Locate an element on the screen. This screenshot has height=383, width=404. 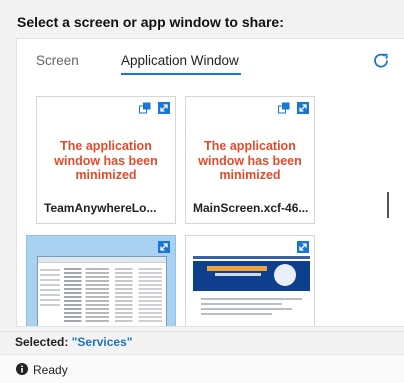
selected-window-label: Selected: "Services" is located at coordinates (73, 342).